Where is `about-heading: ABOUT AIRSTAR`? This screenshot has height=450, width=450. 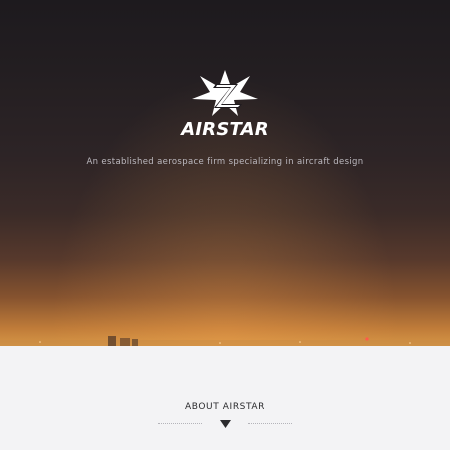
about-heading: ABOUT AIRSTAR is located at coordinates (225, 407).